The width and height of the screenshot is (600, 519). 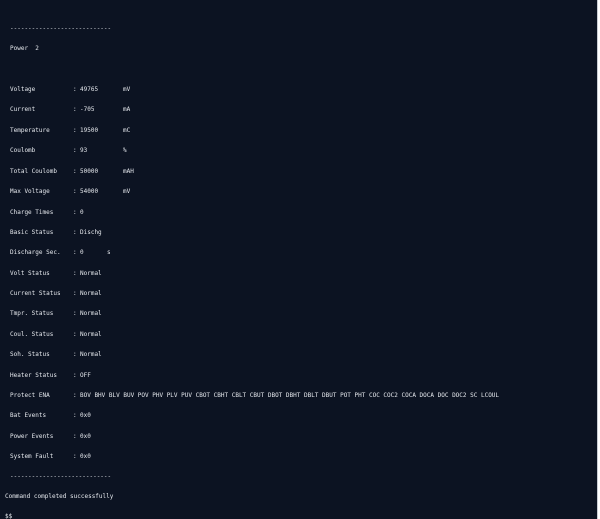 What do you see at coordinates (300, 110) in the screenshot?
I see `field-row-current: Current : -705 mA` at bounding box center [300, 110].